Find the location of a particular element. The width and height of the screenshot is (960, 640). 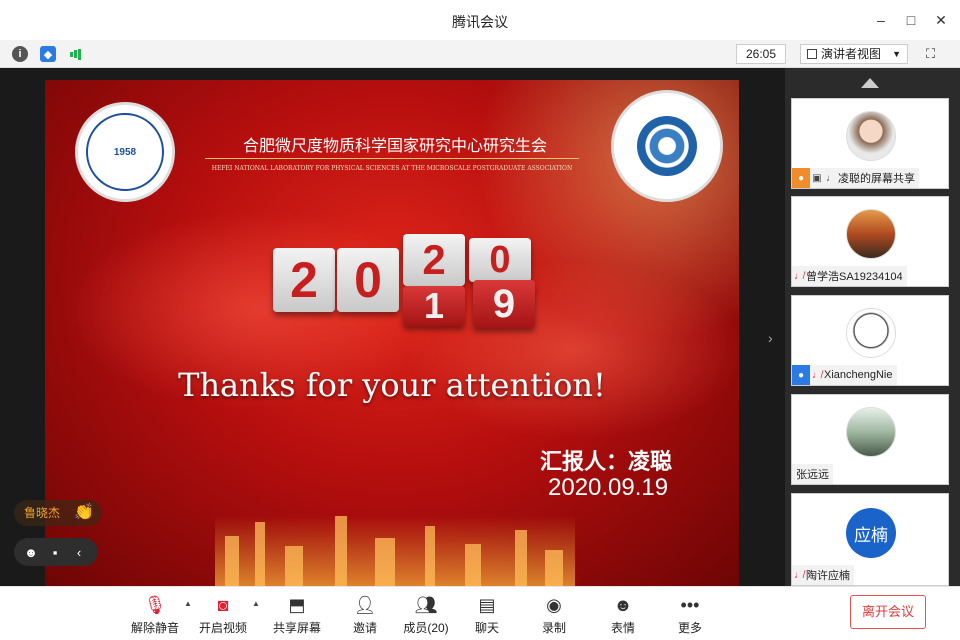

members-button: 👥︎ 成员(20) is located at coordinates (426, 614).